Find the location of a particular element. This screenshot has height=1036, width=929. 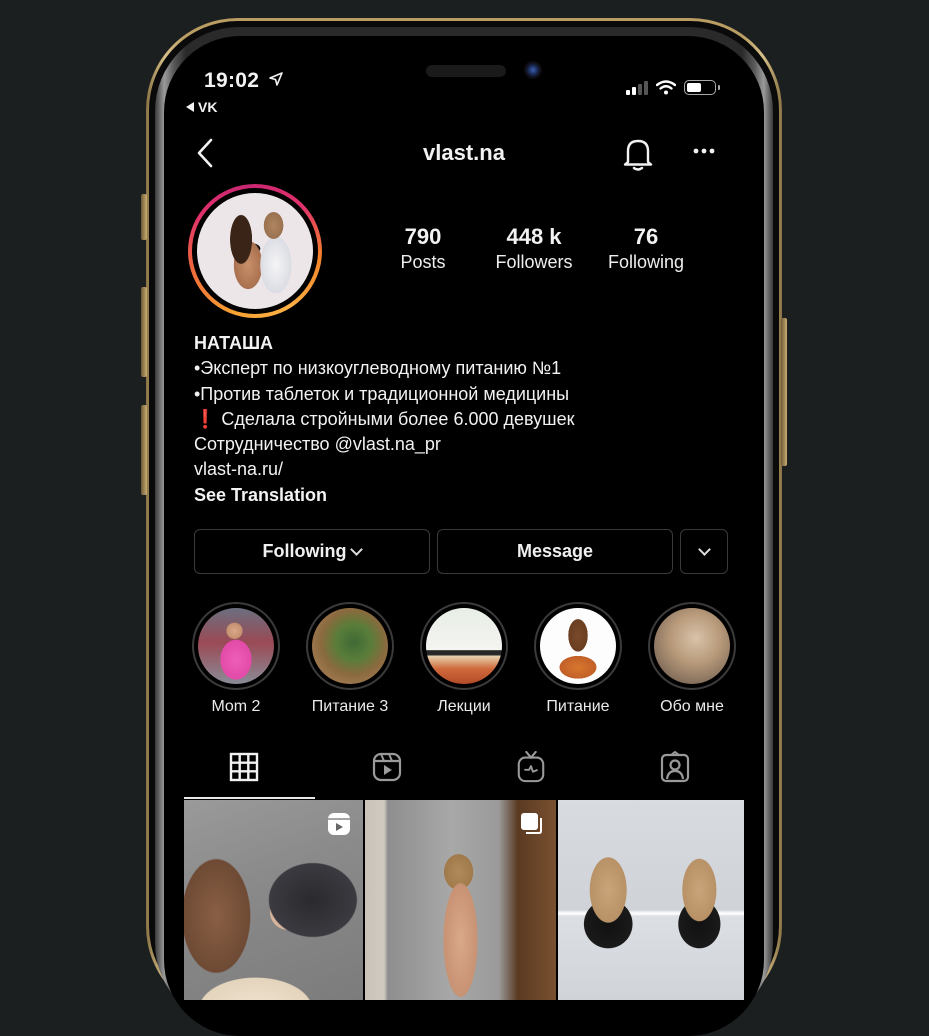

followers-count: 448 k is located at coordinates (534, 236).